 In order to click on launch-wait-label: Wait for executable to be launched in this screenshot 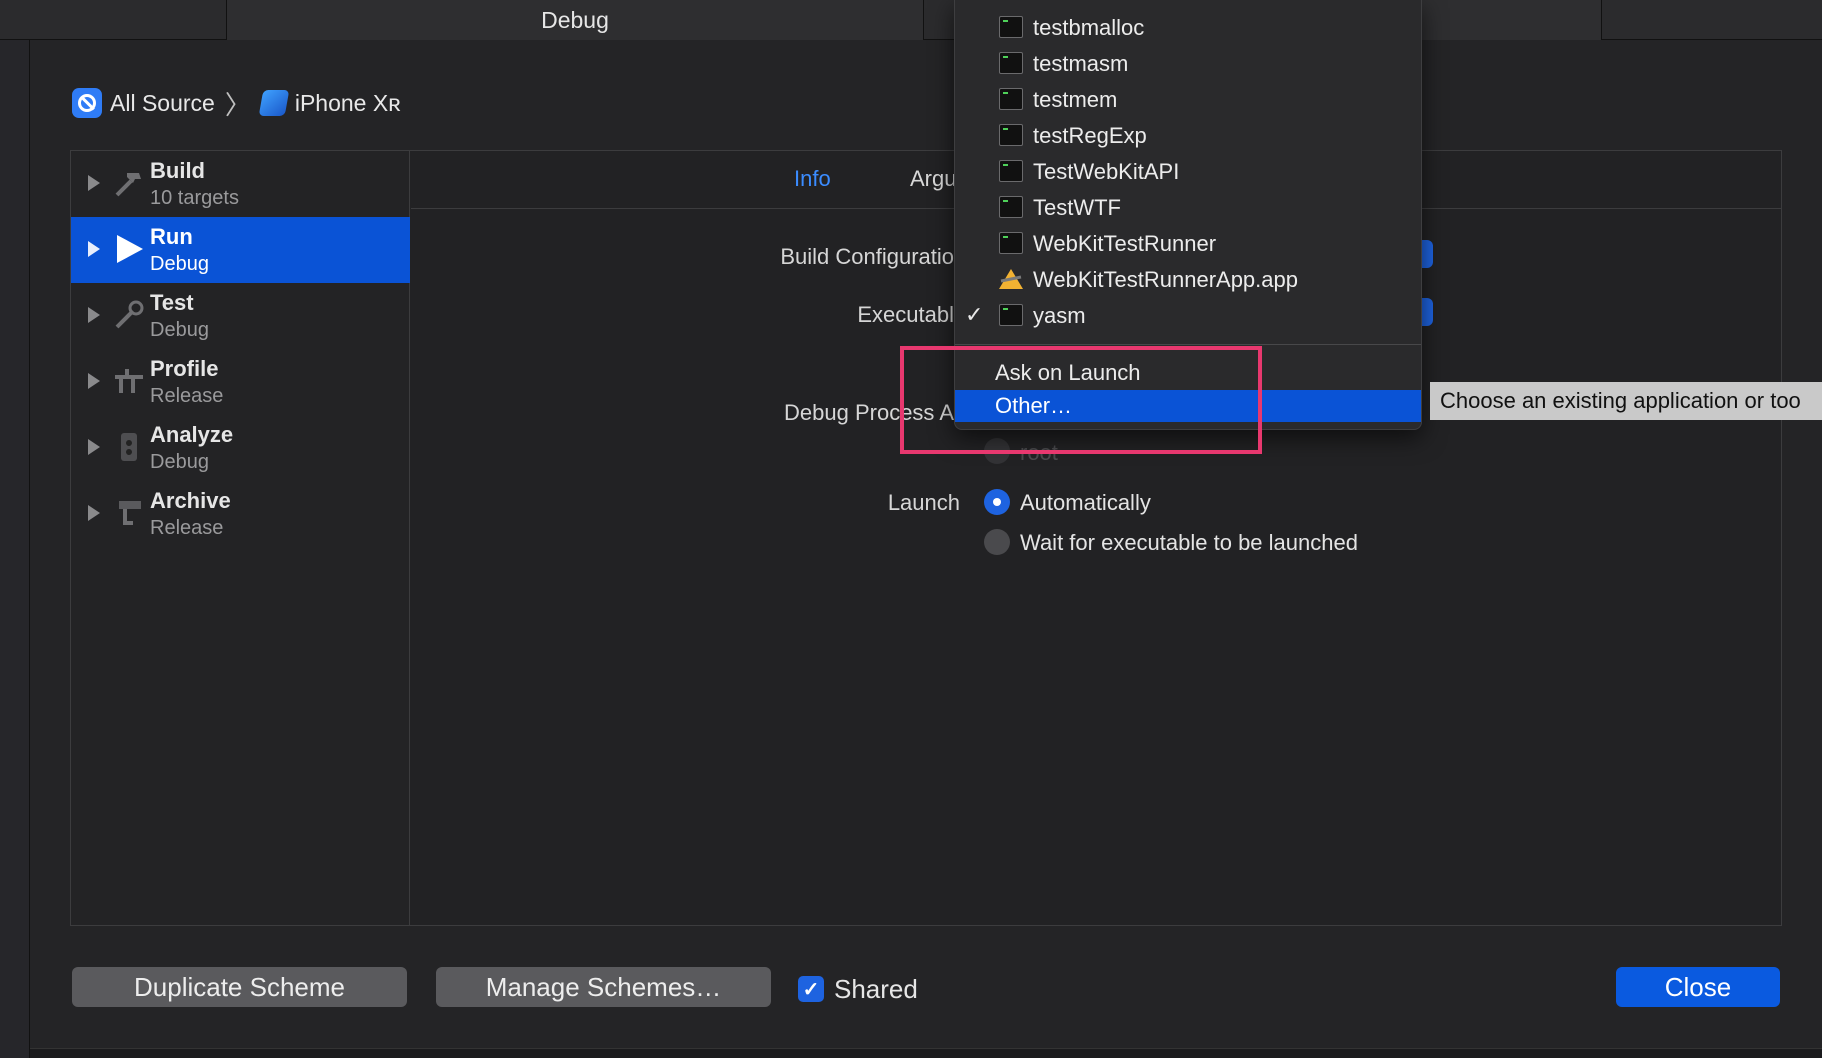, I will do `click(1189, 542)`.